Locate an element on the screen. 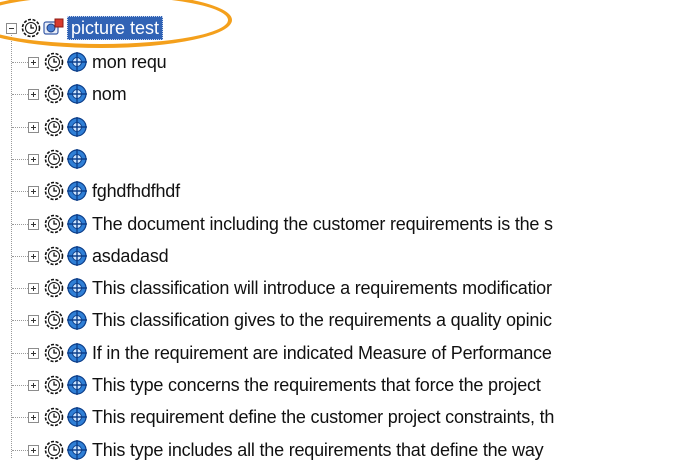 This screenshot has width=698, height=464. tree-node-row: nom is located at coordinates (77, 94).